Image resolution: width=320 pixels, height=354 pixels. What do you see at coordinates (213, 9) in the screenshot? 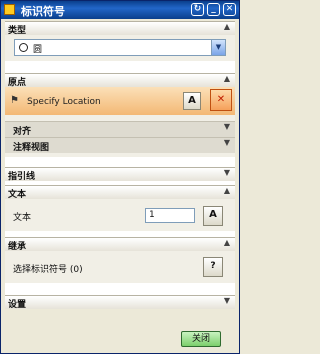
I see `minimize-button: _` at bounding box center [213, 9].